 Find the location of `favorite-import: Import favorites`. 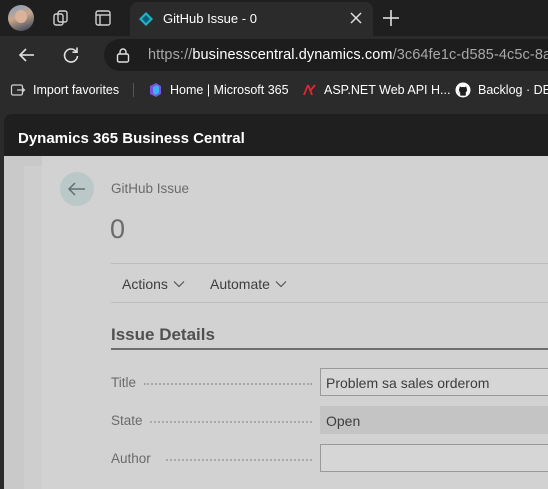

favorite-import: Import favorites is located at coordinates (64, 90).